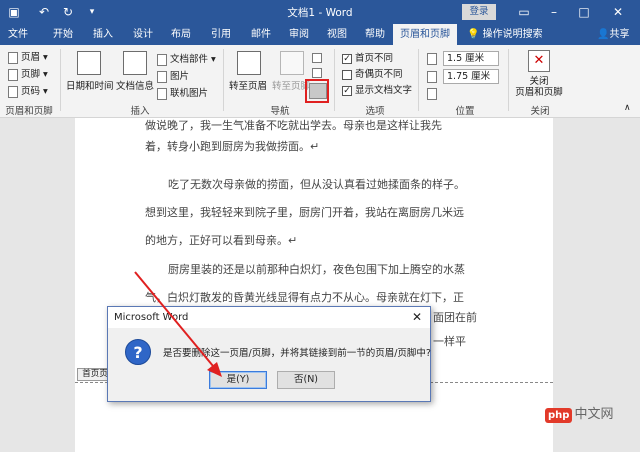  Describe the element at coordinates (13, 74) in the screenshot. I see `footer-icon` at that location.